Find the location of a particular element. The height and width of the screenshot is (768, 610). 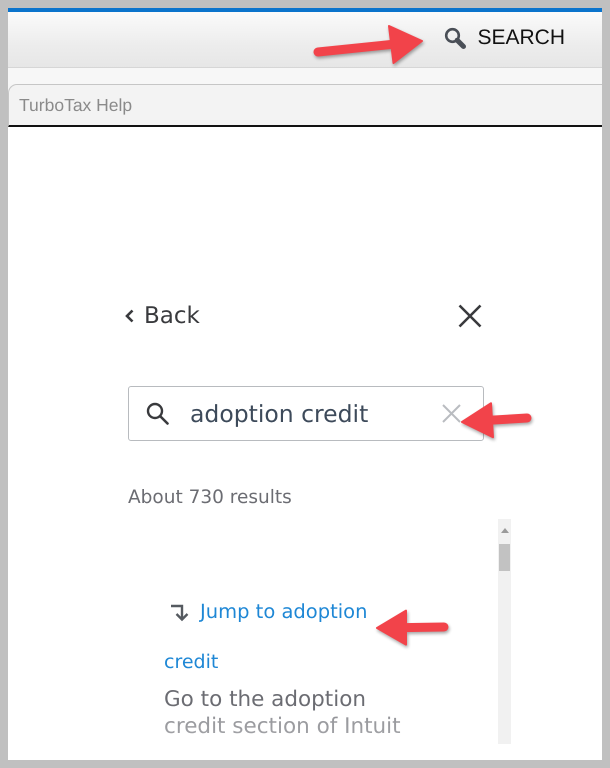

search-button: SEARCH is located at coordinates (504, 38).